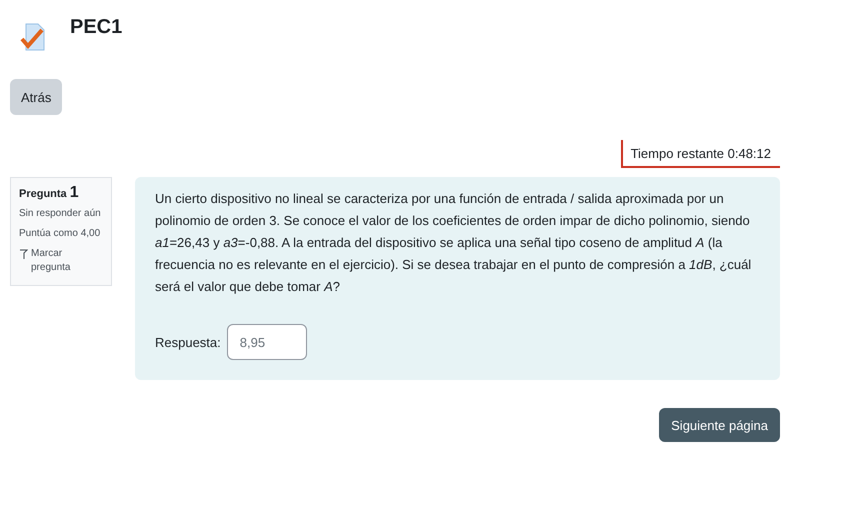 The image size is (848, 513). I want to click on next-page-button: Siguiente página, so click(719, 425).